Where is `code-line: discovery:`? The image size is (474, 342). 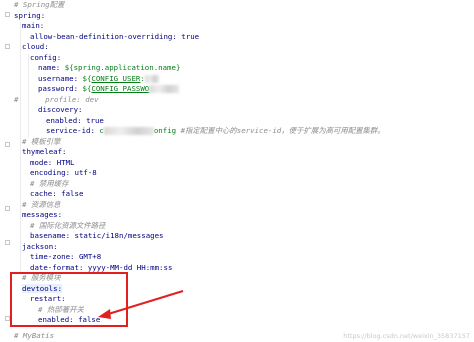 code-line: discovery: is located at coordinates (60, 110).